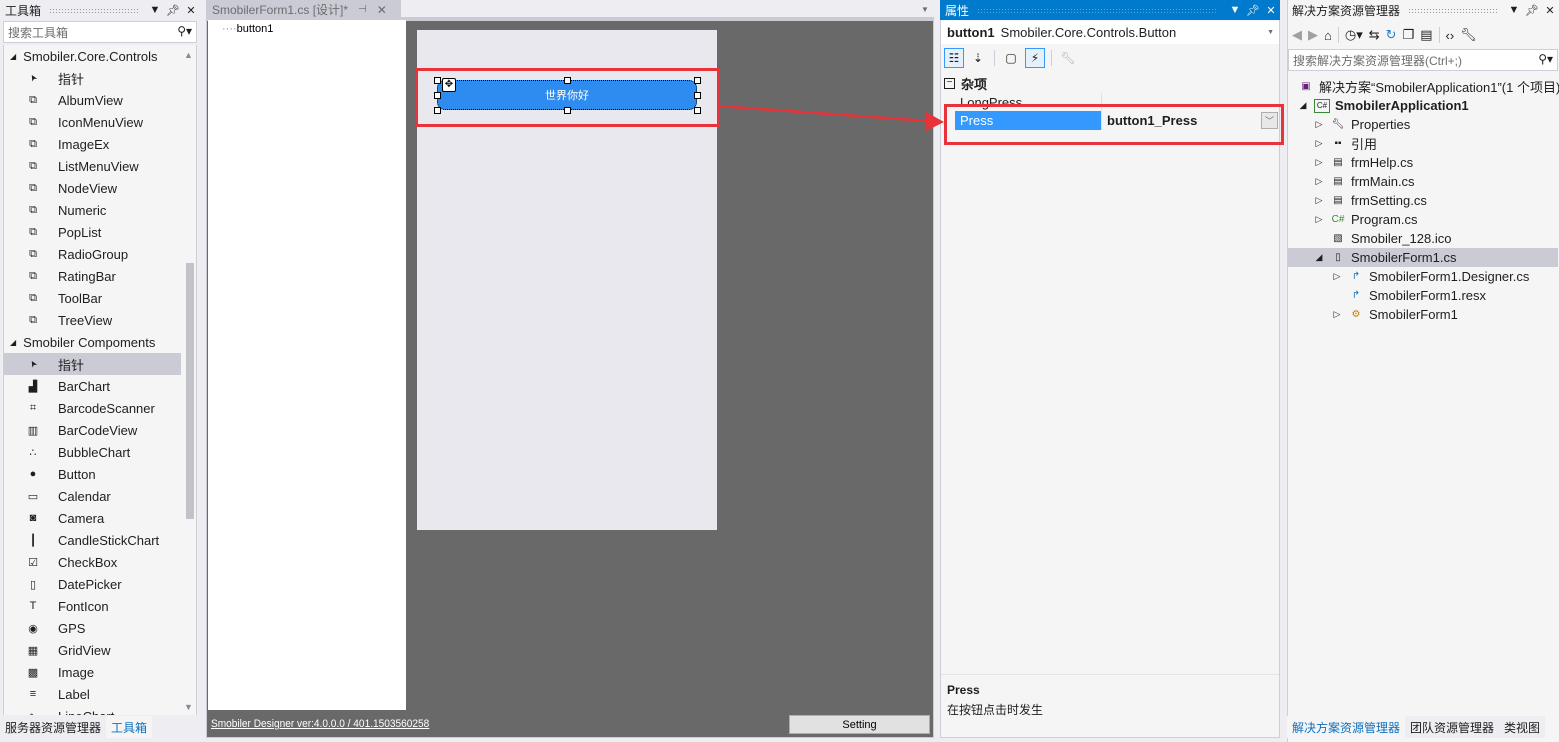 The height and width of the screenshot is (742, 1559). Describe the element at coordinates (92, 710) in the screenshot. I see `toolbox-item: ∿ LineChart` at that location.